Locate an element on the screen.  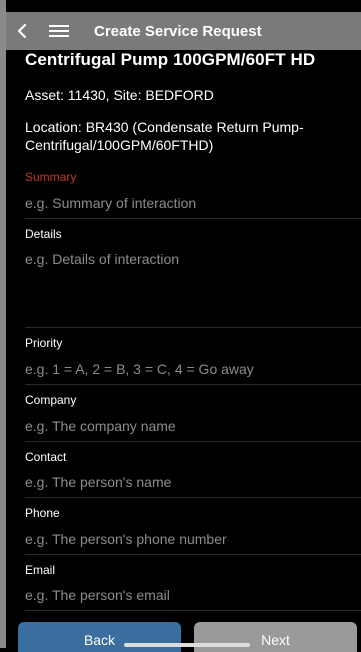
contact-label: Contact is located at coordinates (46, 457).